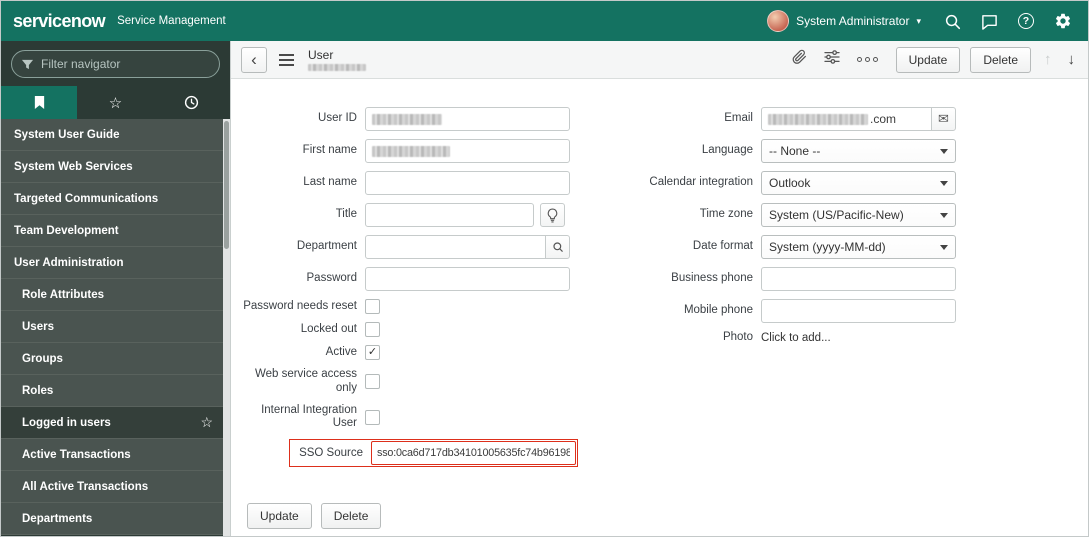  Describe the element at coordinates (38, 326) in the screenshot. I see `sidebar-item-label: Users` at that location.